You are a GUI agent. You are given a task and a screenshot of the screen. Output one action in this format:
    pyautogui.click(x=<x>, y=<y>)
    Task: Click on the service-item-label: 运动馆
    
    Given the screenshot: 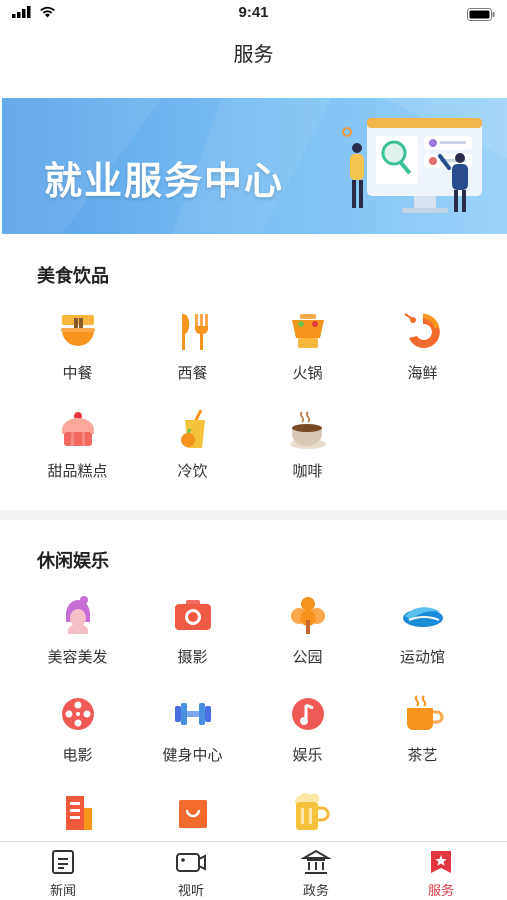 What is the action you would take?
    pyautogui.click(x=422, y=657)
    